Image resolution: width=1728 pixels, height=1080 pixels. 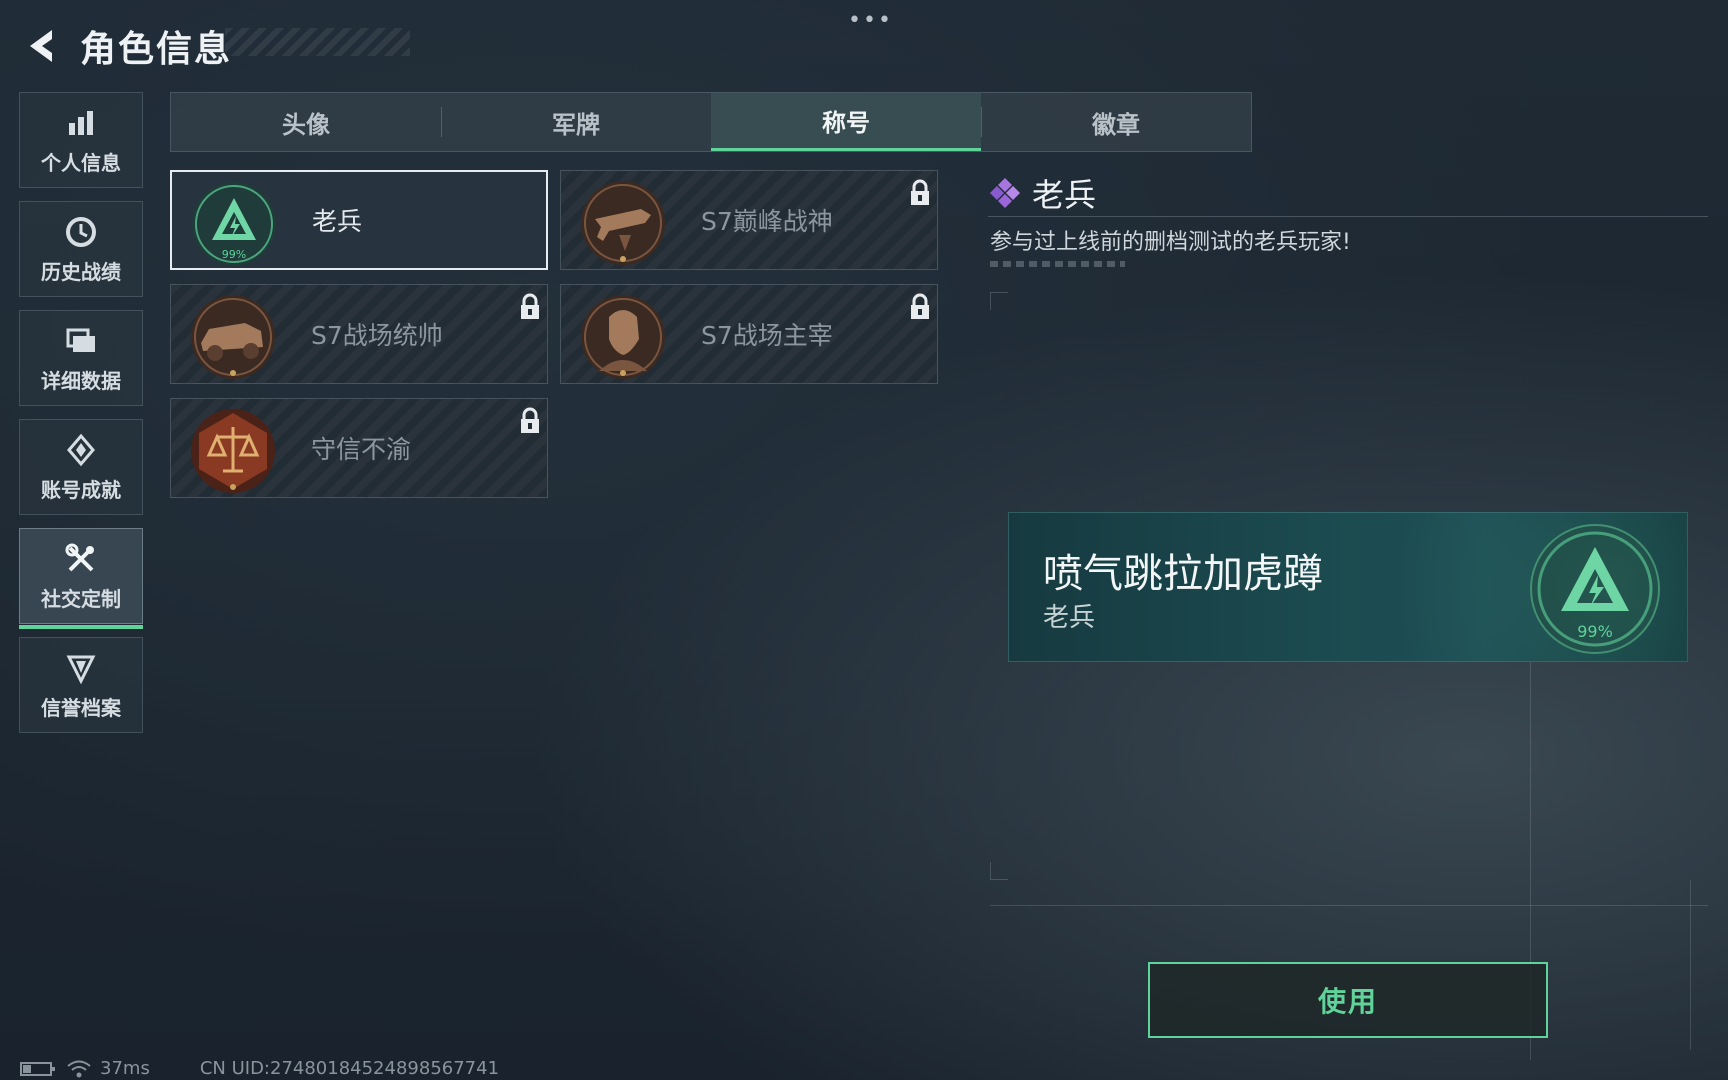 I want to click on sidebar-item-detailed-data: 详细数据, so click(x=81, y=358).